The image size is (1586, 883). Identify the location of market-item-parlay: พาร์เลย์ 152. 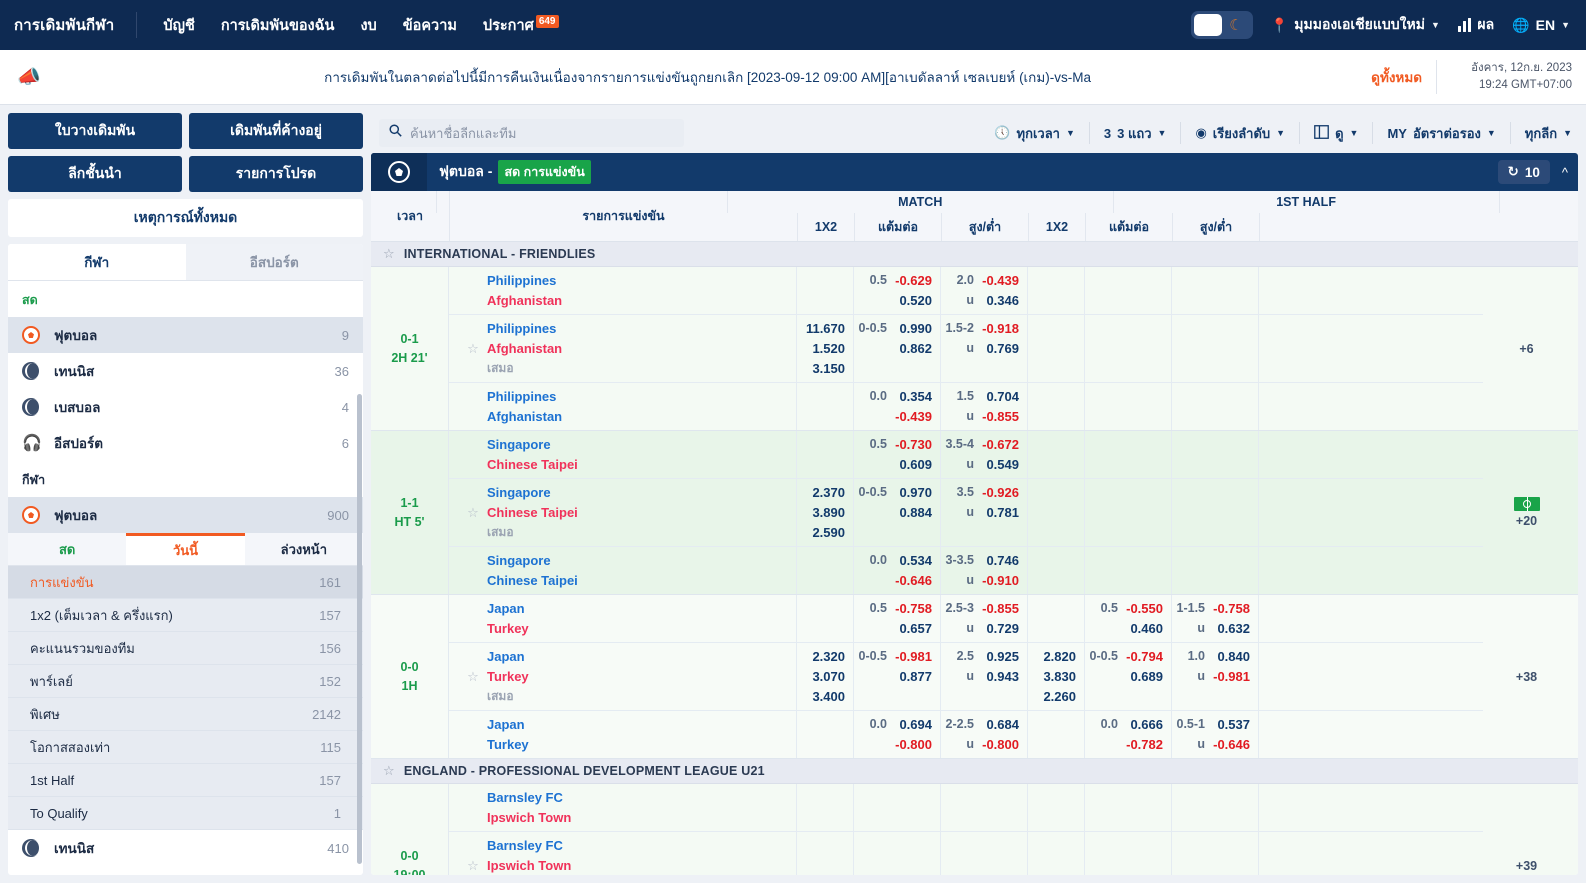
(185, 681).